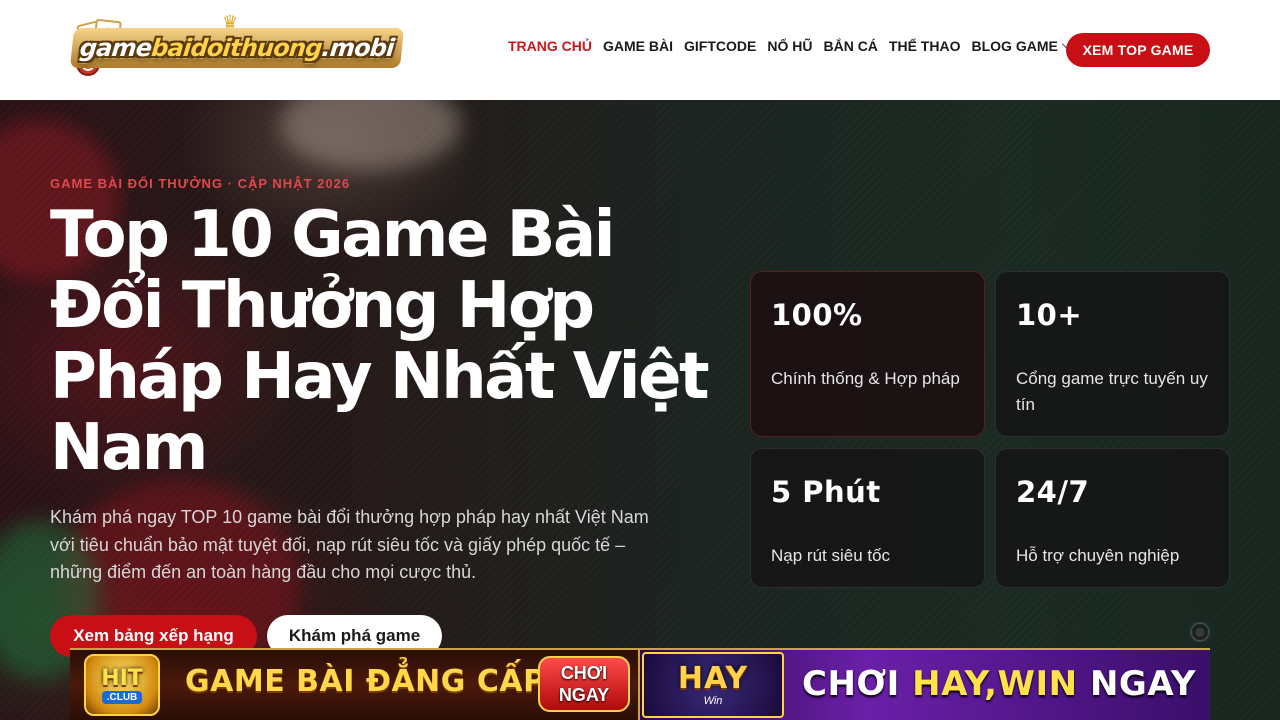  What do you see at coordinates (1112, 518) in the screenshot?
I see `stat-card: 24/7 Hỗ trợ chuyên nghiệp` at bounding box center [1112, 518].